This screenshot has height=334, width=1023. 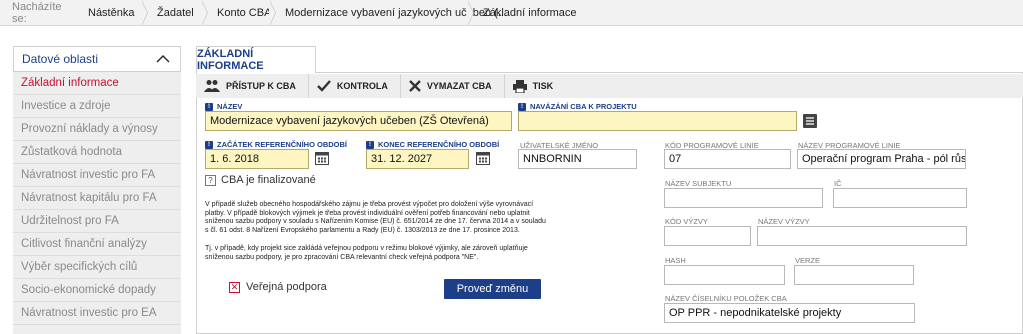 I want to click on hash-input, so click(x=724, y=275).